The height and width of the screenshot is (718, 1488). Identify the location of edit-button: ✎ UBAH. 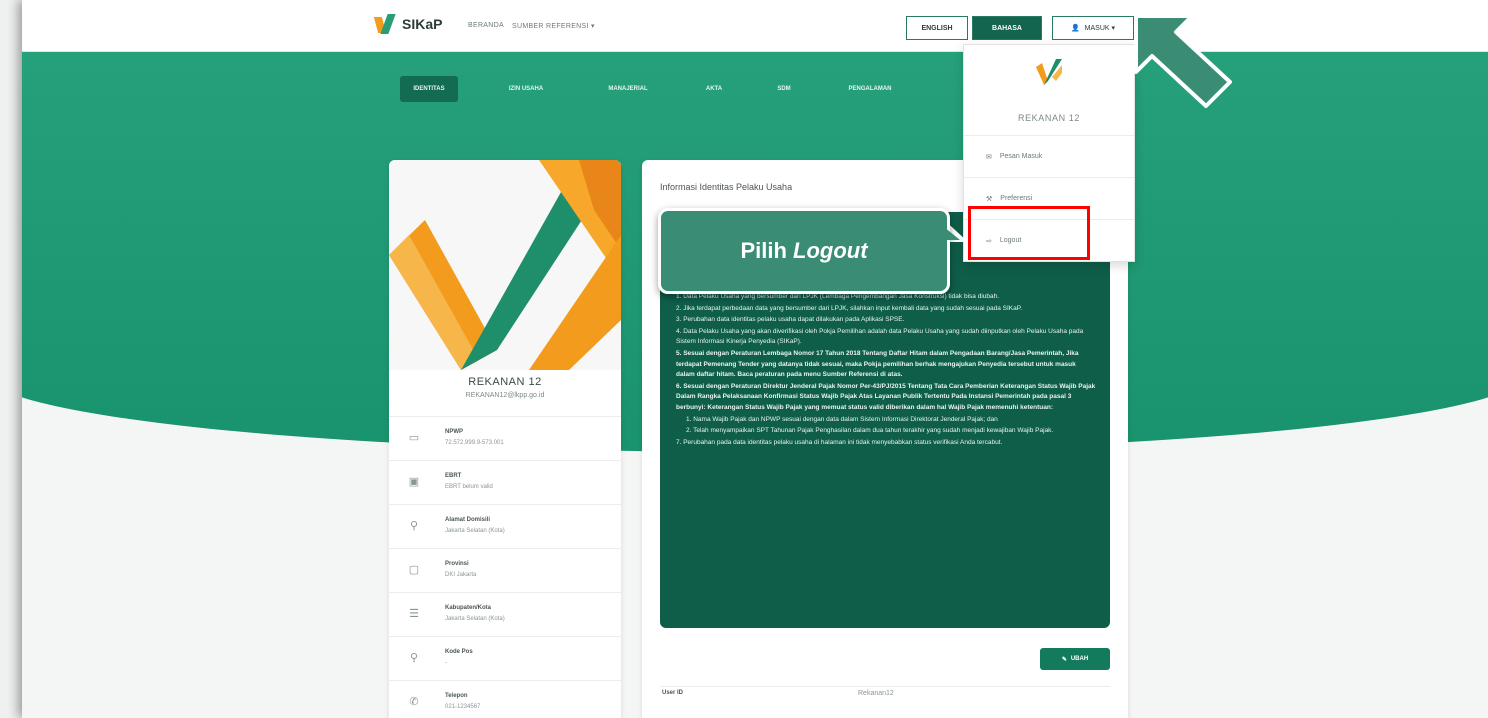
(1075, 659).